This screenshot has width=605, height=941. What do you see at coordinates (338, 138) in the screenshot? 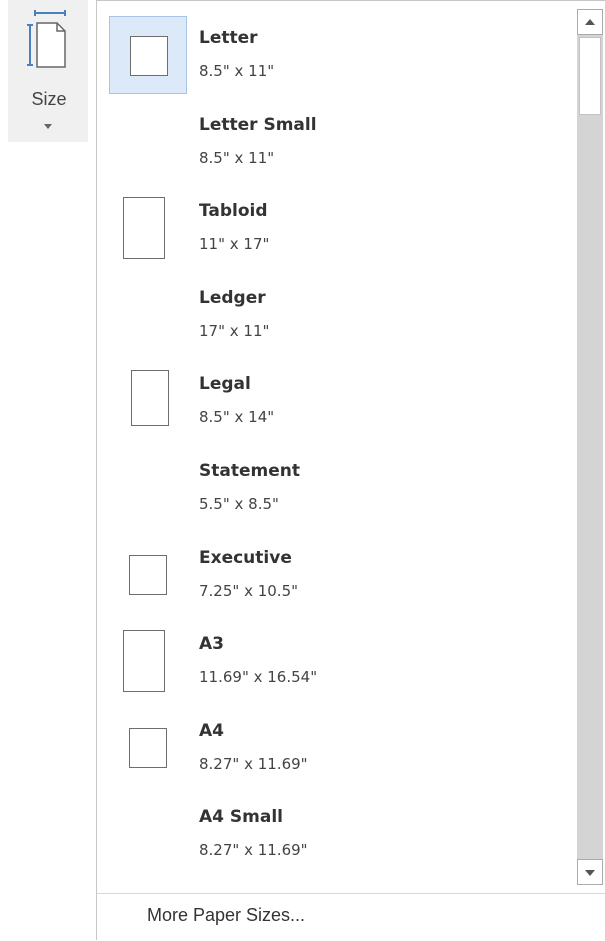
I see `paper-size-item: Letter Small 8.5" x 11"` at bounding box center [338, 138].